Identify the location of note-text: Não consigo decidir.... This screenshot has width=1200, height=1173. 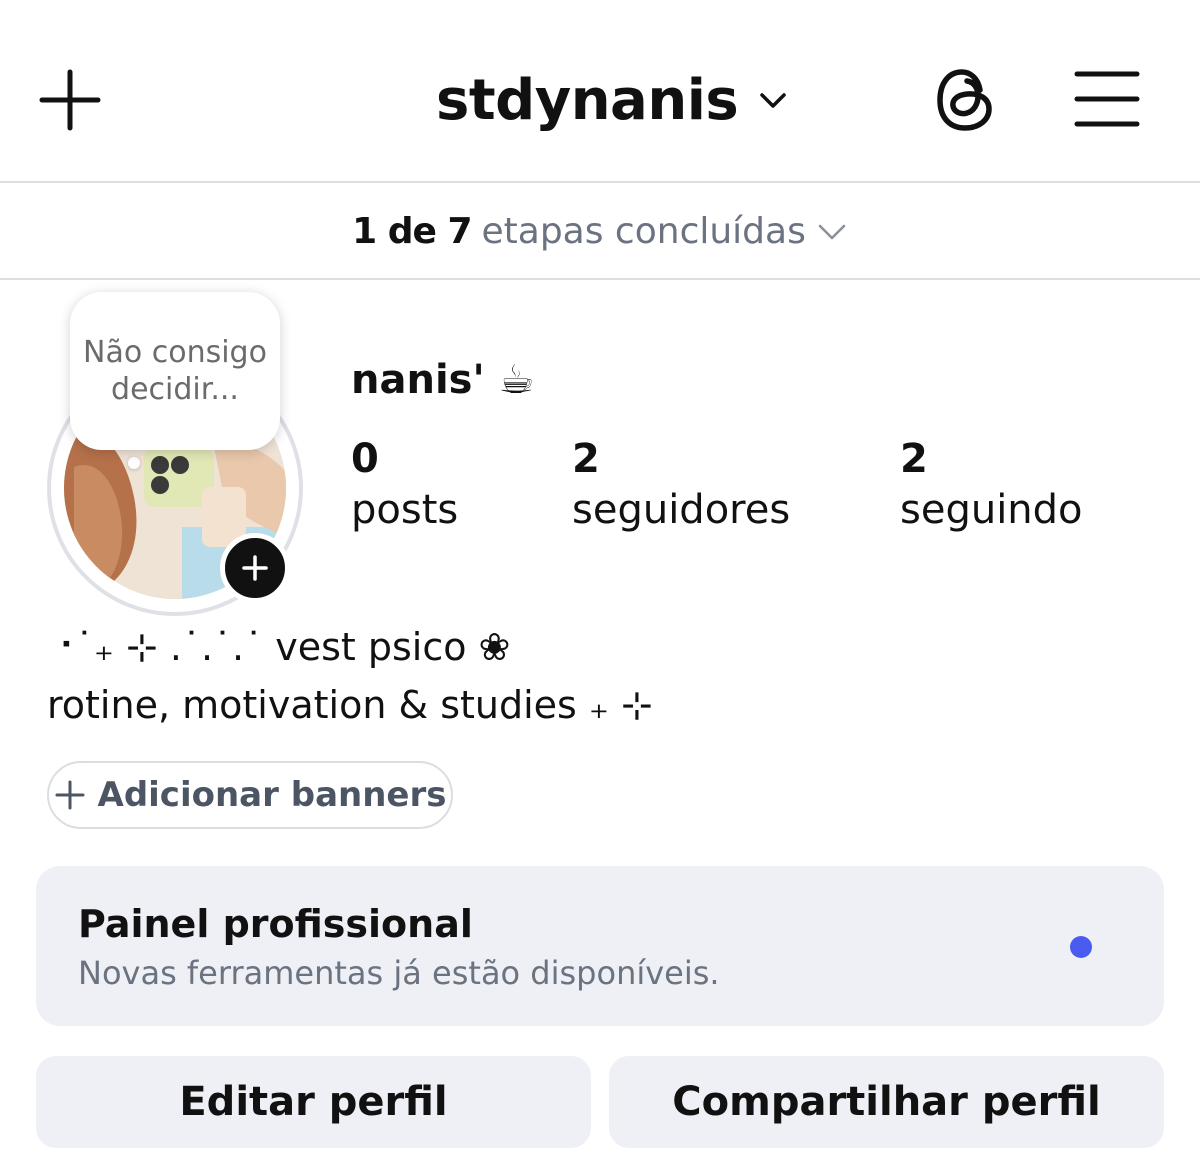
(175, 371).